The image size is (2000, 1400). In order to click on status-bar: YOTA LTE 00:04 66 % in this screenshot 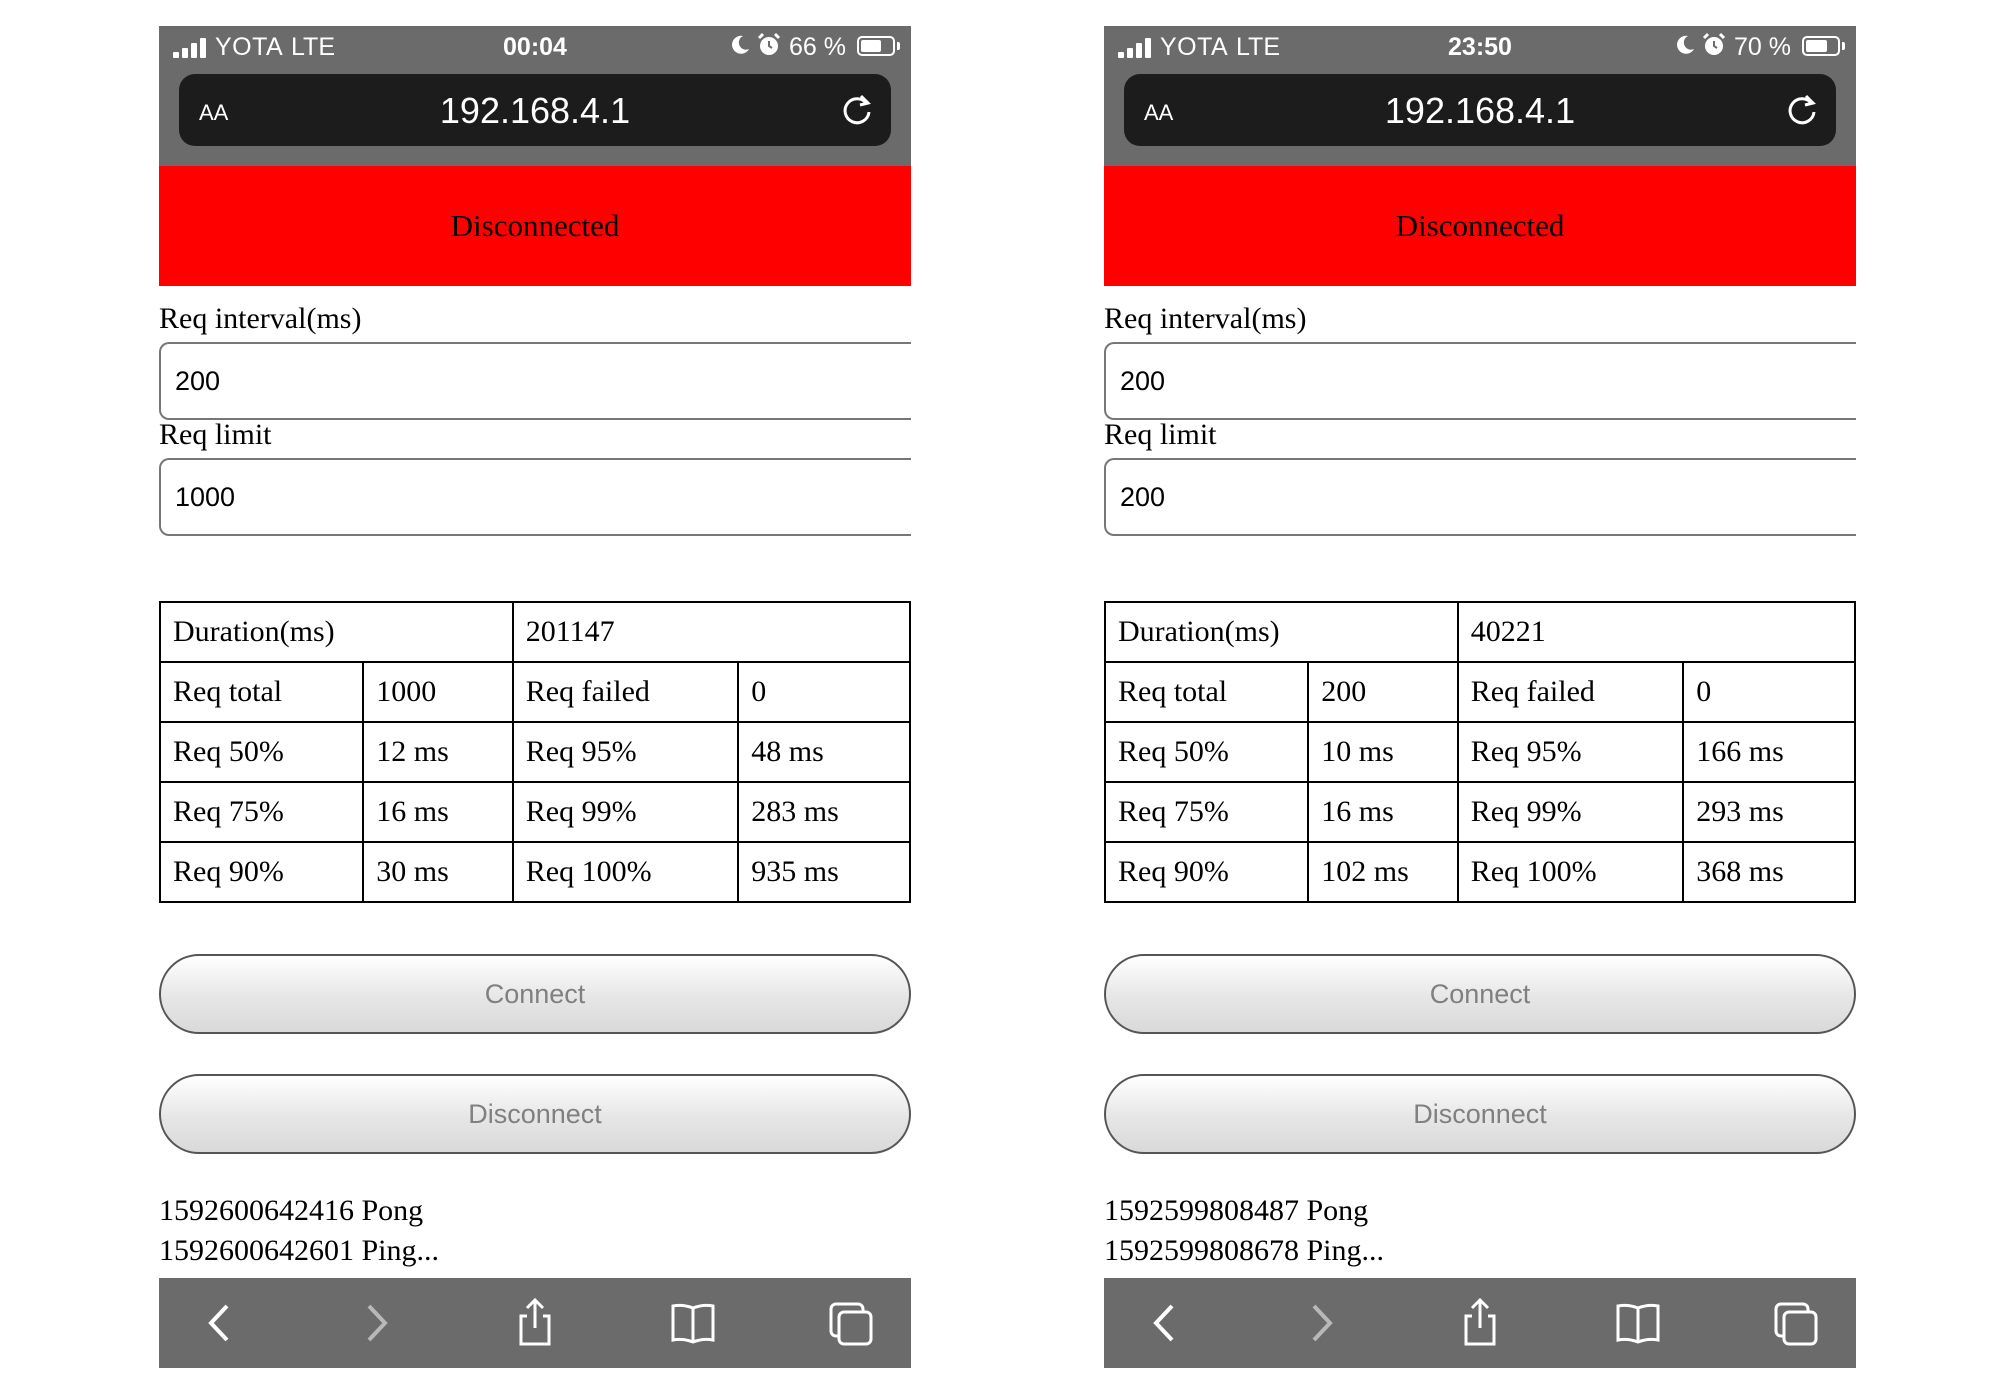, I will do `click(535, 47)`.